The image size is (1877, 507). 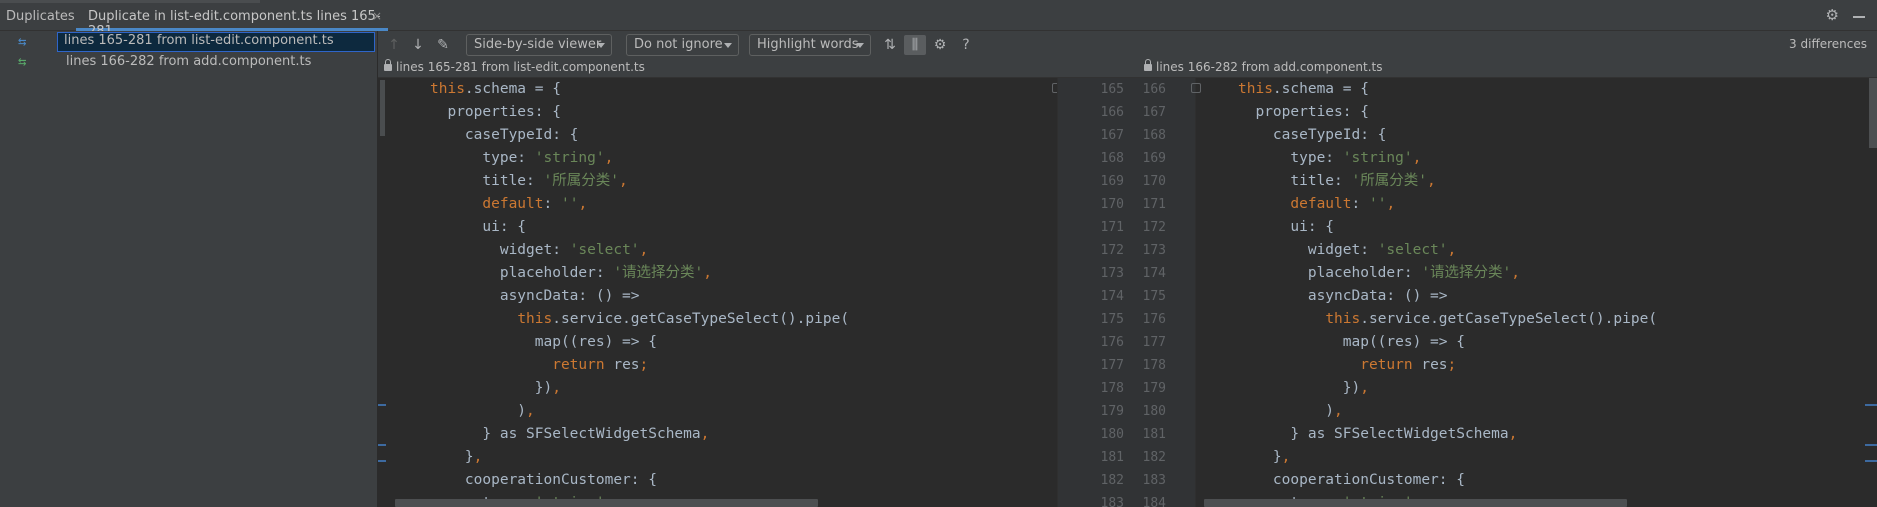 What do you see at coordinates (1269, 67) in the screenshot?
I see `right-pane-header-text: lines 166-282 from add.component.ts` at bounding box center [1269, 67].